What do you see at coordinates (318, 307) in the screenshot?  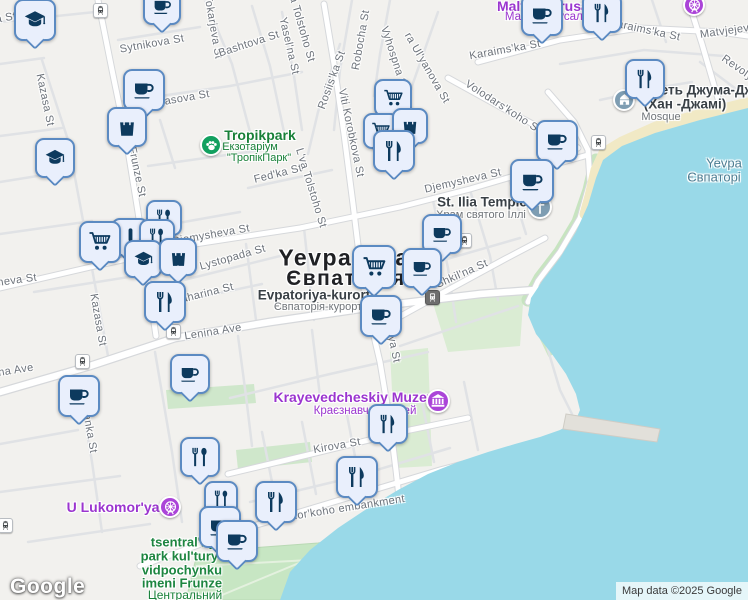 I see `evpatoriya-kurort-label: Євпаторія-курорт` at bounding box center [318, 307].